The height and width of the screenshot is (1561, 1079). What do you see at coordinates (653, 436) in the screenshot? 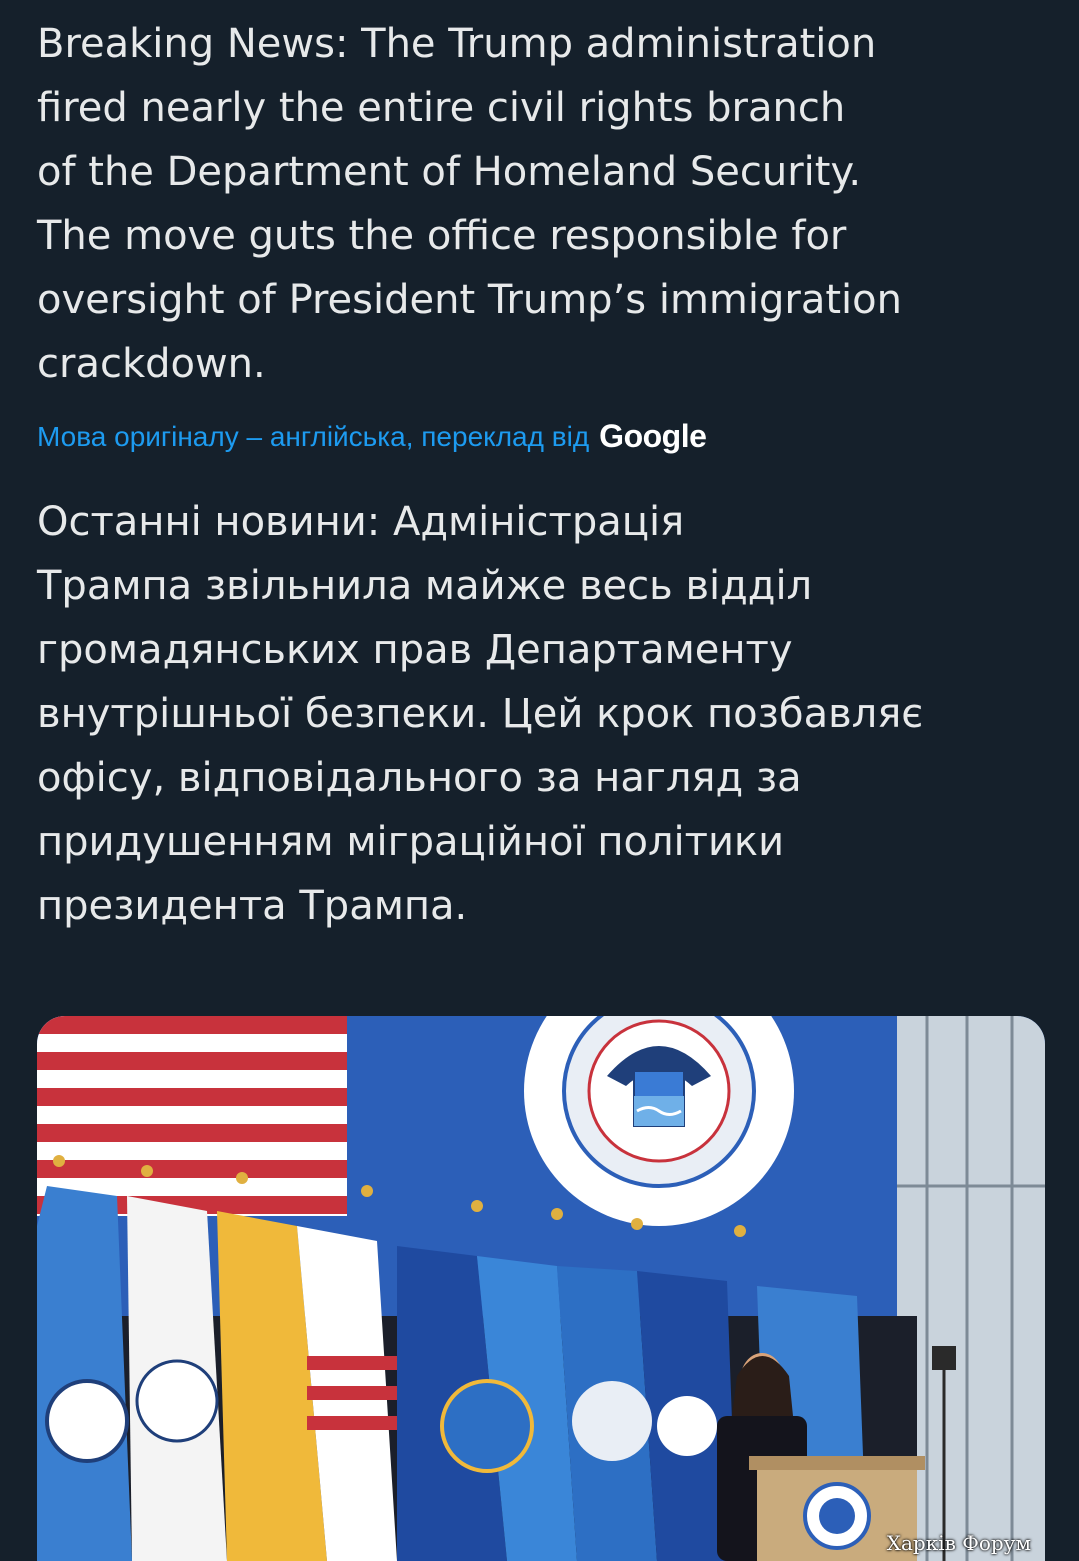
I see `google-logo: Google` at bounding box center [653, 436].